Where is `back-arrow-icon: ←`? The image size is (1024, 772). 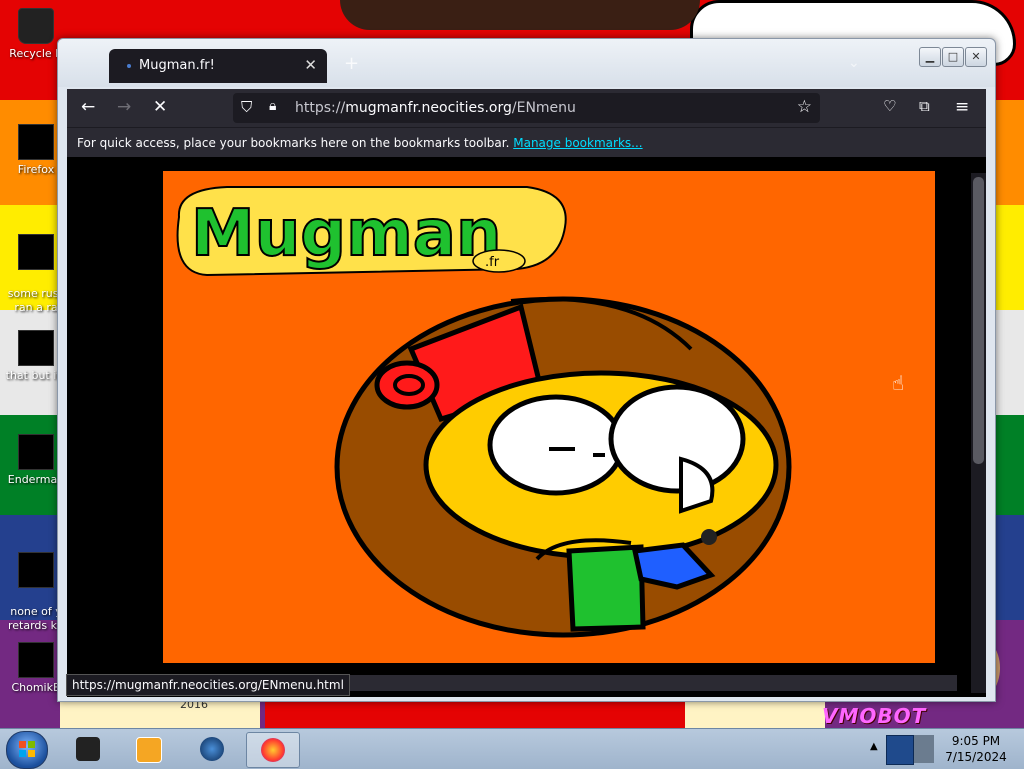
back-arrow-icon: ← is located at coordinates (88, 107).